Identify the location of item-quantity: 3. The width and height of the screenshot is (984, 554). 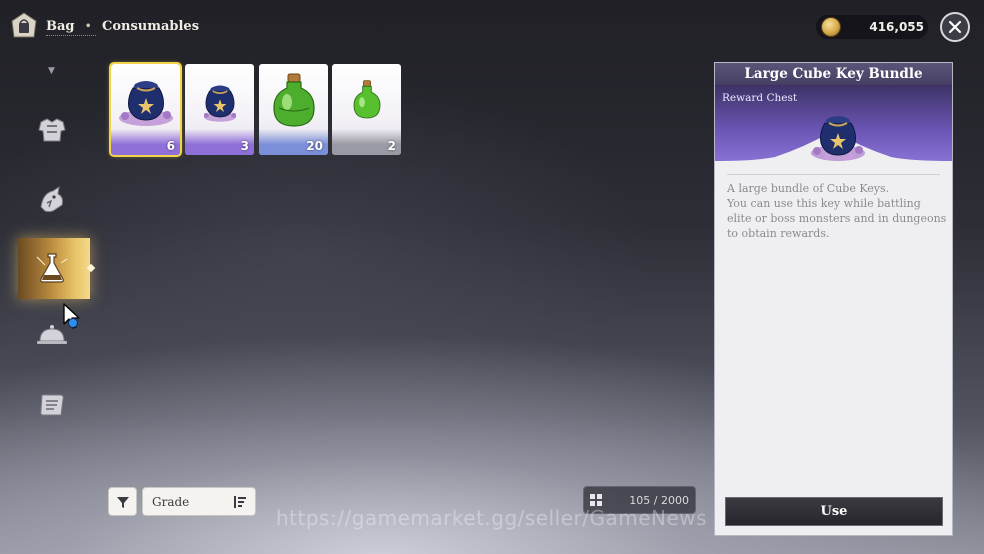
(244, 146).